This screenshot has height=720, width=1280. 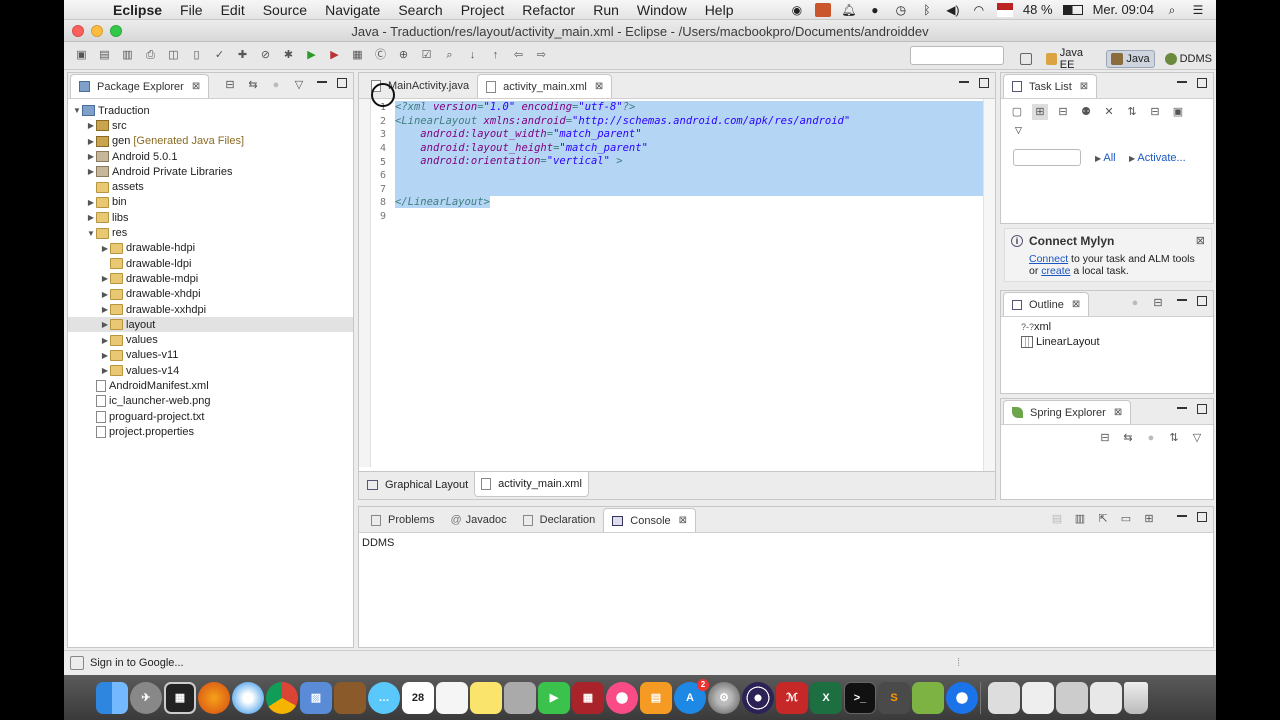 I want to click on tree-item: ▶ bin, so click(x=210, y=202).